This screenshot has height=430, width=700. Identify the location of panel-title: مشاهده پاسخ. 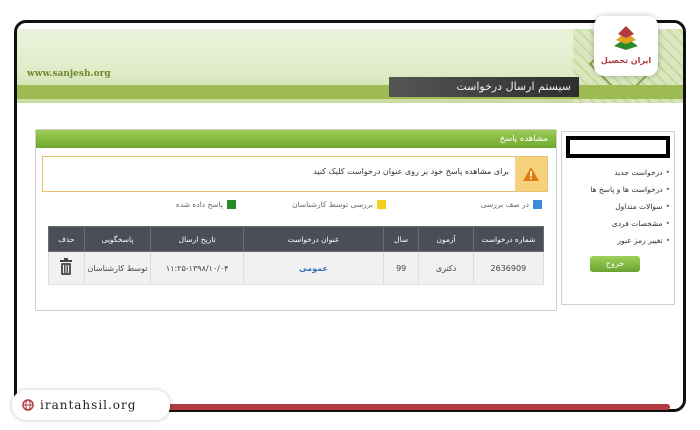
(296, 139).